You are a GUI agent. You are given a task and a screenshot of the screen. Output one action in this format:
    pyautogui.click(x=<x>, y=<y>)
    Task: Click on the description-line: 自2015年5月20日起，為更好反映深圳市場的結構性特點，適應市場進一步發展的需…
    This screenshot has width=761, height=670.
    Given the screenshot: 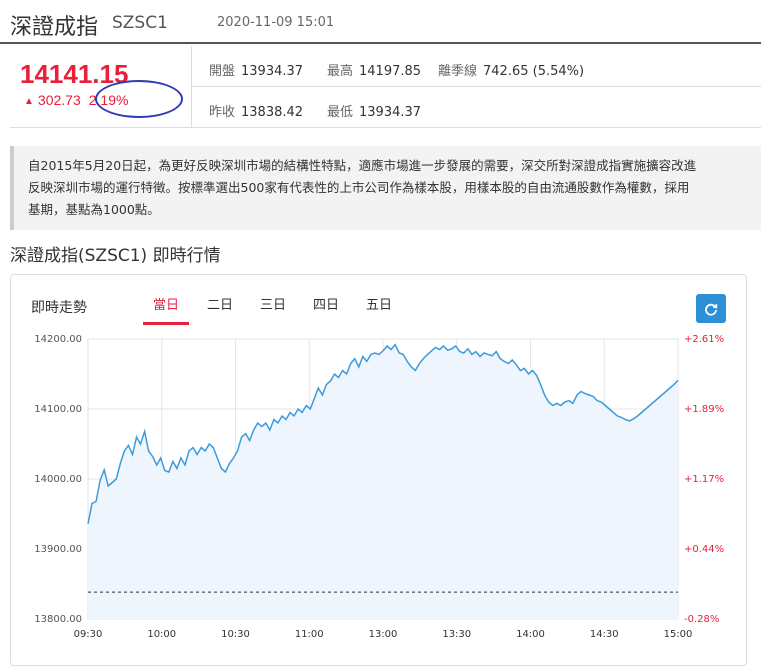 What is the action you would take?
    pyautogui.click(x=362, y=165)
    